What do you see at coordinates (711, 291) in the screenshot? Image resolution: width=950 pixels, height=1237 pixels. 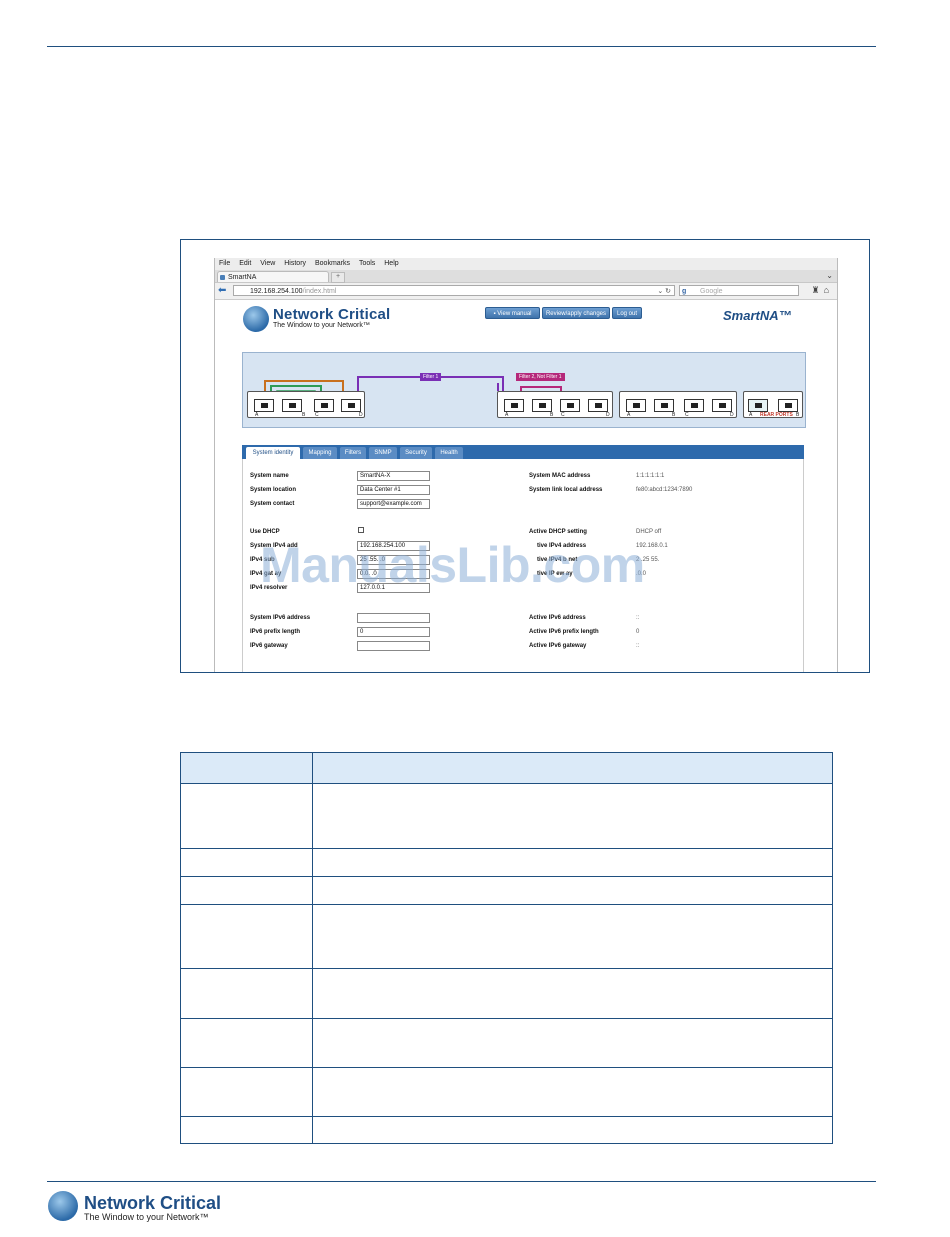 I see `search-placeholder: Google` at bounding box center [711, 291].